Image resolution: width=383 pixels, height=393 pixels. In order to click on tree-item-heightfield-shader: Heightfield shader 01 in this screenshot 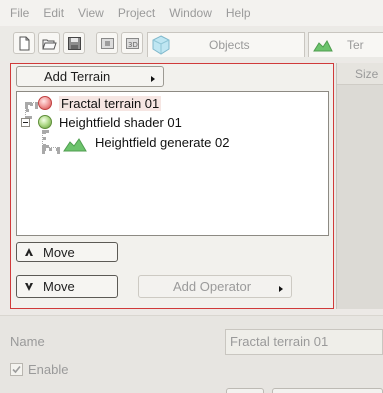, I will do `click(110, 122)`.